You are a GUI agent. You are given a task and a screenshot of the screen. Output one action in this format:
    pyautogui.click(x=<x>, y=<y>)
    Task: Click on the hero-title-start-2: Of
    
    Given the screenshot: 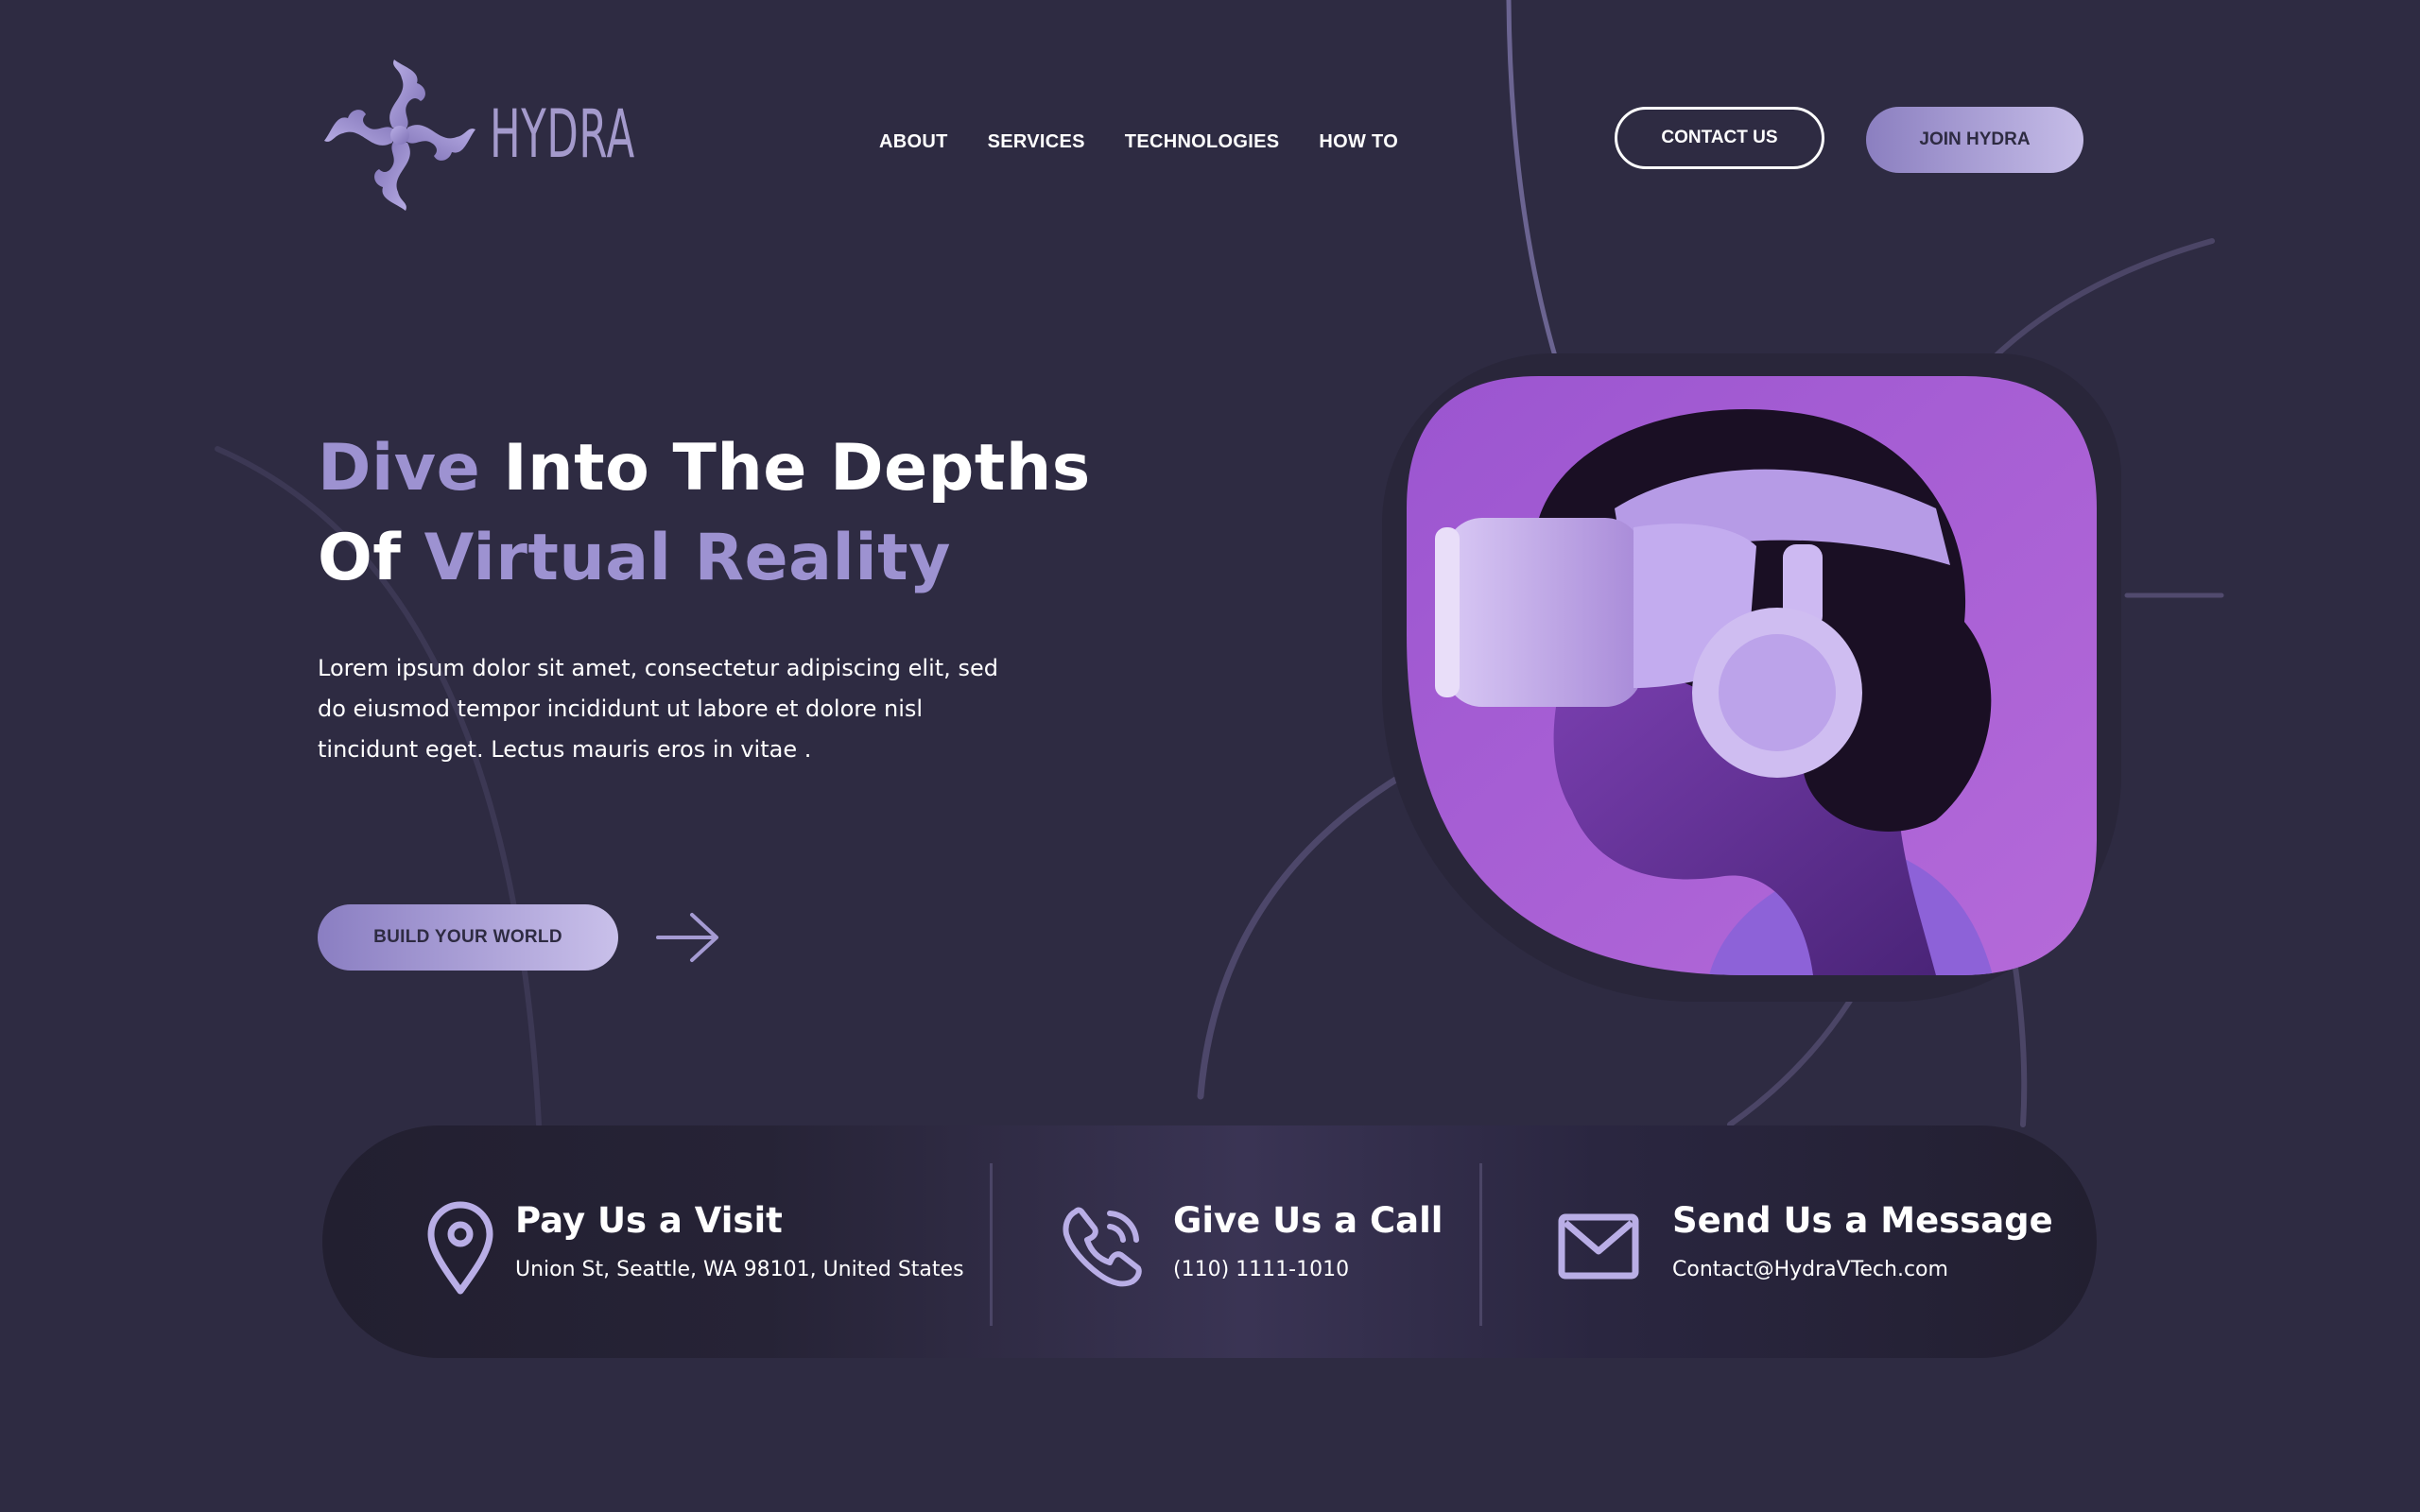 What is the action you would take?
    pyautogui.click(x=371, y=558)
    